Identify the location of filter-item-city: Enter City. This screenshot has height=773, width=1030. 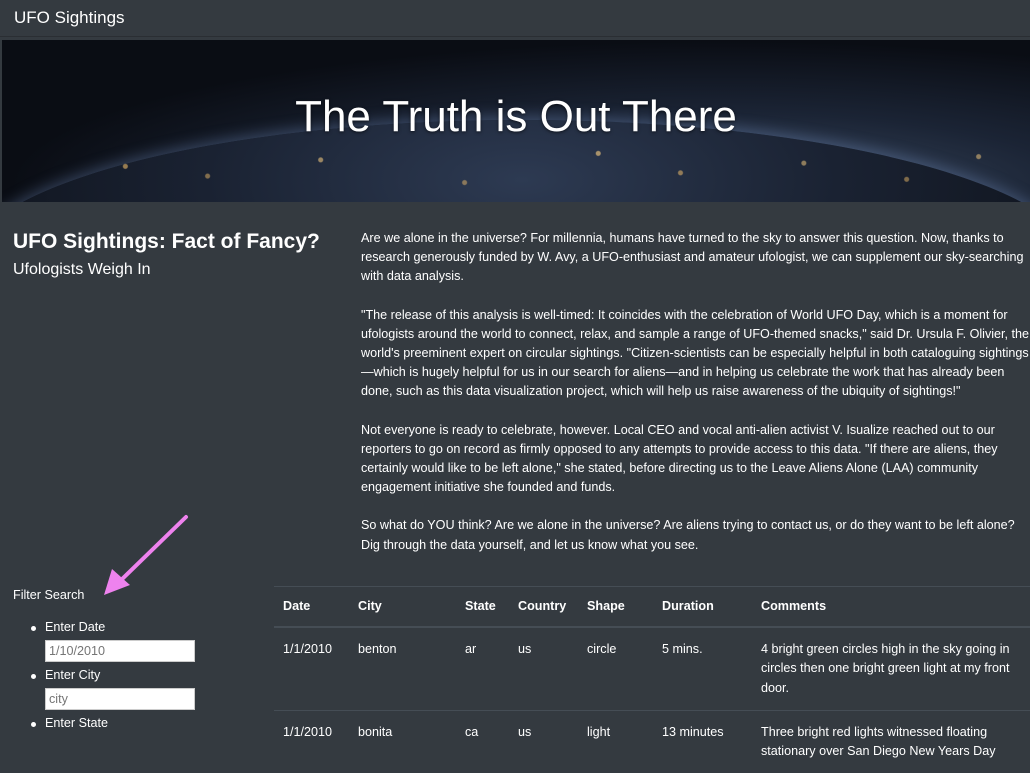
(112, 689).